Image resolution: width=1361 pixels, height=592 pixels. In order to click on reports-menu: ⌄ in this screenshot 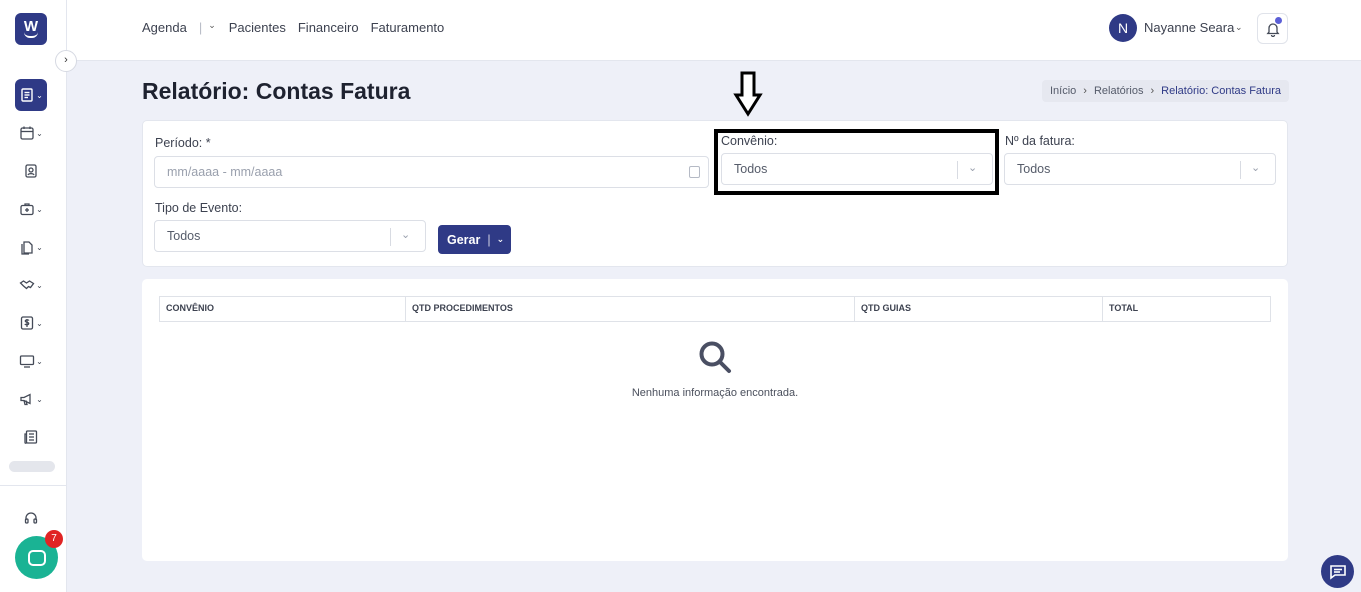, I will do `click(31, 95)`.